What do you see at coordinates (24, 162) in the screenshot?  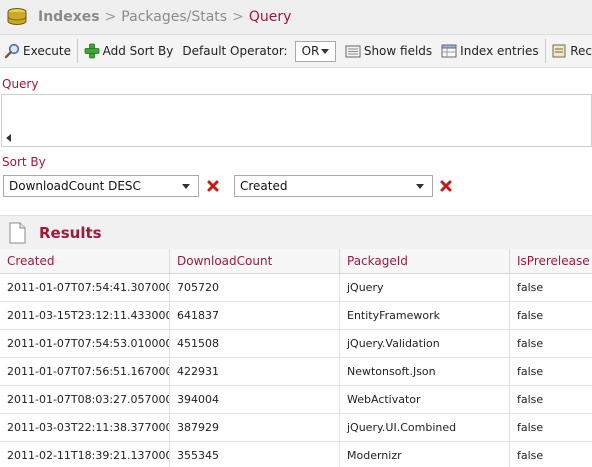 I see `sort-by-label: Sort By` at bounding box center [24, 162].